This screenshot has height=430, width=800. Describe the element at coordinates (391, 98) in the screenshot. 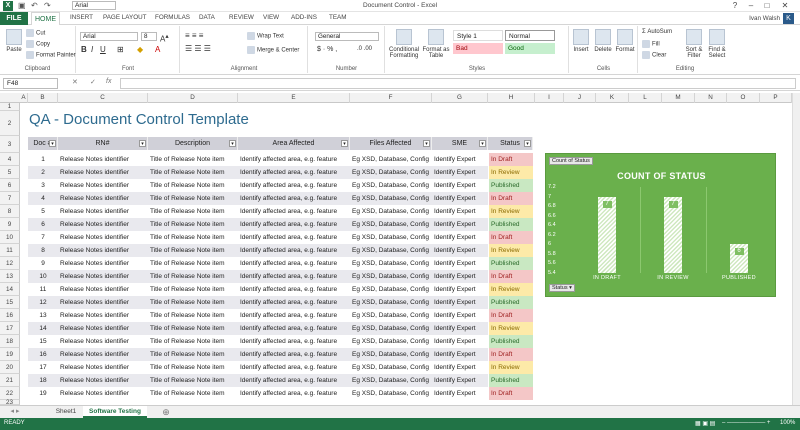

I see `column-header: F` at that location.